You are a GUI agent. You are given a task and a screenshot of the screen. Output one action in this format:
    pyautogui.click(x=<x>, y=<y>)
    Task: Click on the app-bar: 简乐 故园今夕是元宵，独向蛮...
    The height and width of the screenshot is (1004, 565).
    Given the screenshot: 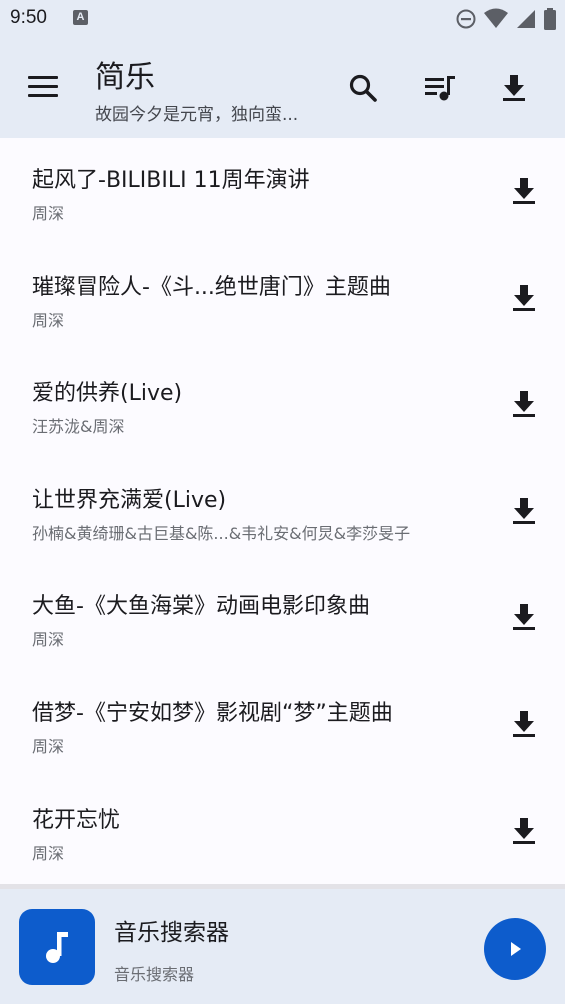 What is the action you would take?
    pyautogui.click(x=282, y=88)
    